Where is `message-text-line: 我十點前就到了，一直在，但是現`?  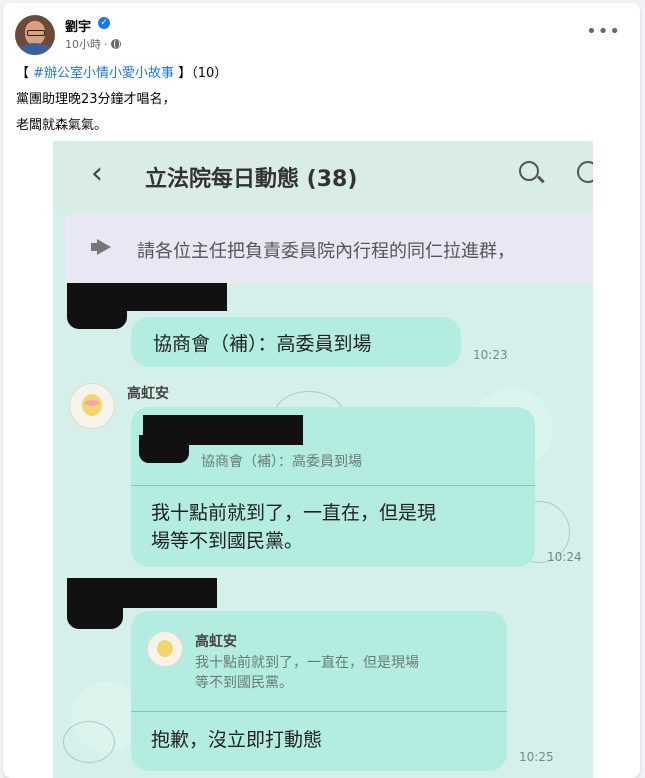 message-text-line: 我十點前就到了，一直在，但是現 is located at coordinates (294, 513).